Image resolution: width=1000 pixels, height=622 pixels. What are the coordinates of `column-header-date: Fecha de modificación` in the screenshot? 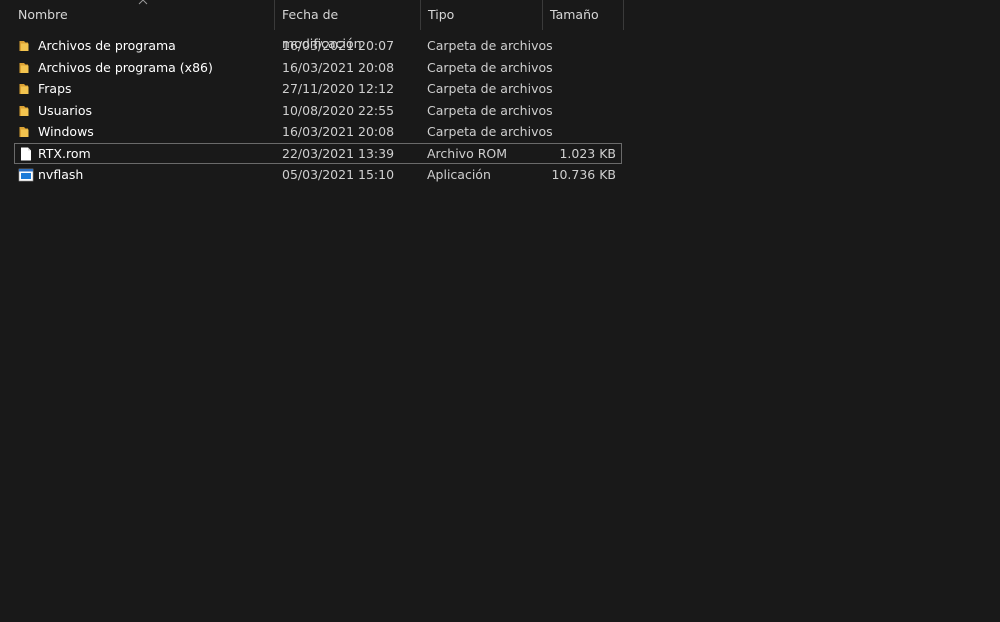 It's located at (347, 25).